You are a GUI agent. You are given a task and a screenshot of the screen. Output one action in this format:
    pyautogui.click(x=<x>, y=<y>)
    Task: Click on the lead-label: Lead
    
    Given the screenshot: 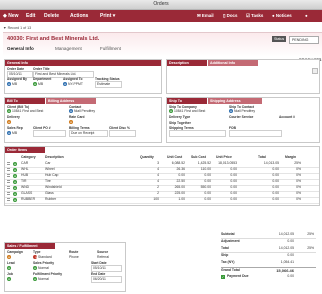 What is the action you would take?
    pyautogui.click(x=11, y=263)
    